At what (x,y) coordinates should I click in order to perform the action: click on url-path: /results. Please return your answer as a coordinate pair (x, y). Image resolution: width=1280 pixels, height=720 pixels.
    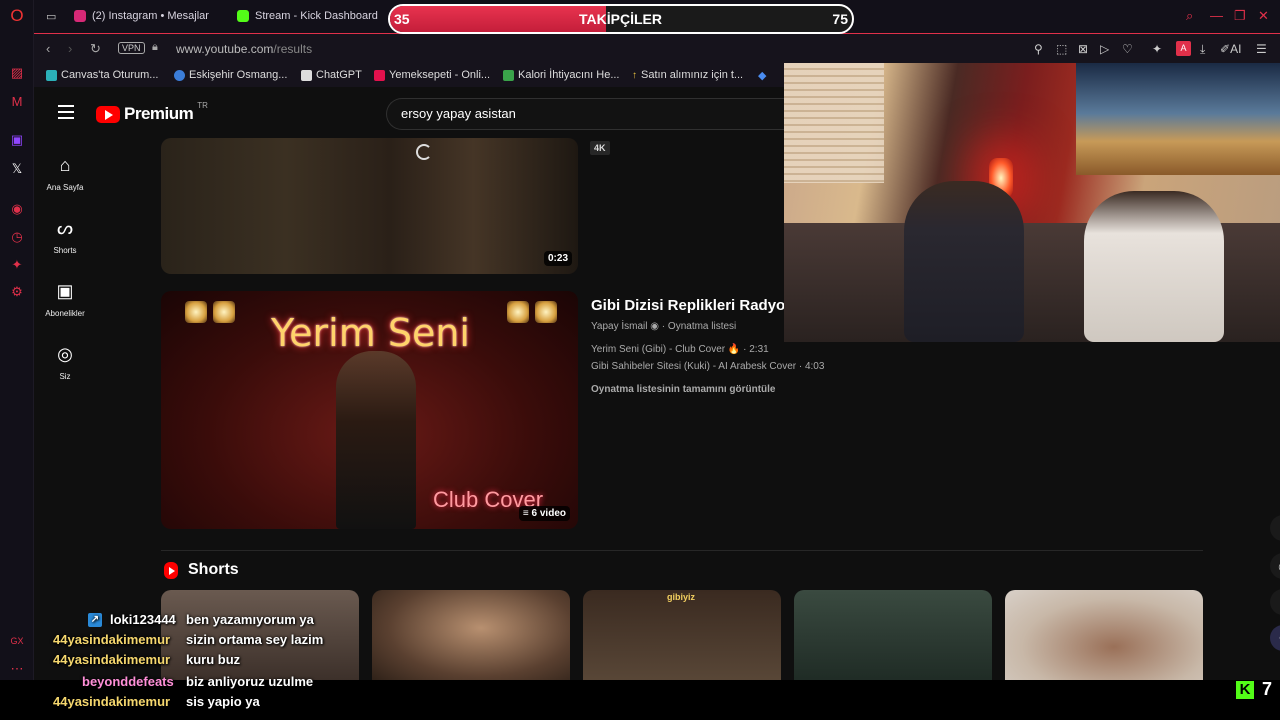
    Looking at the image, I should click on (293, 49).